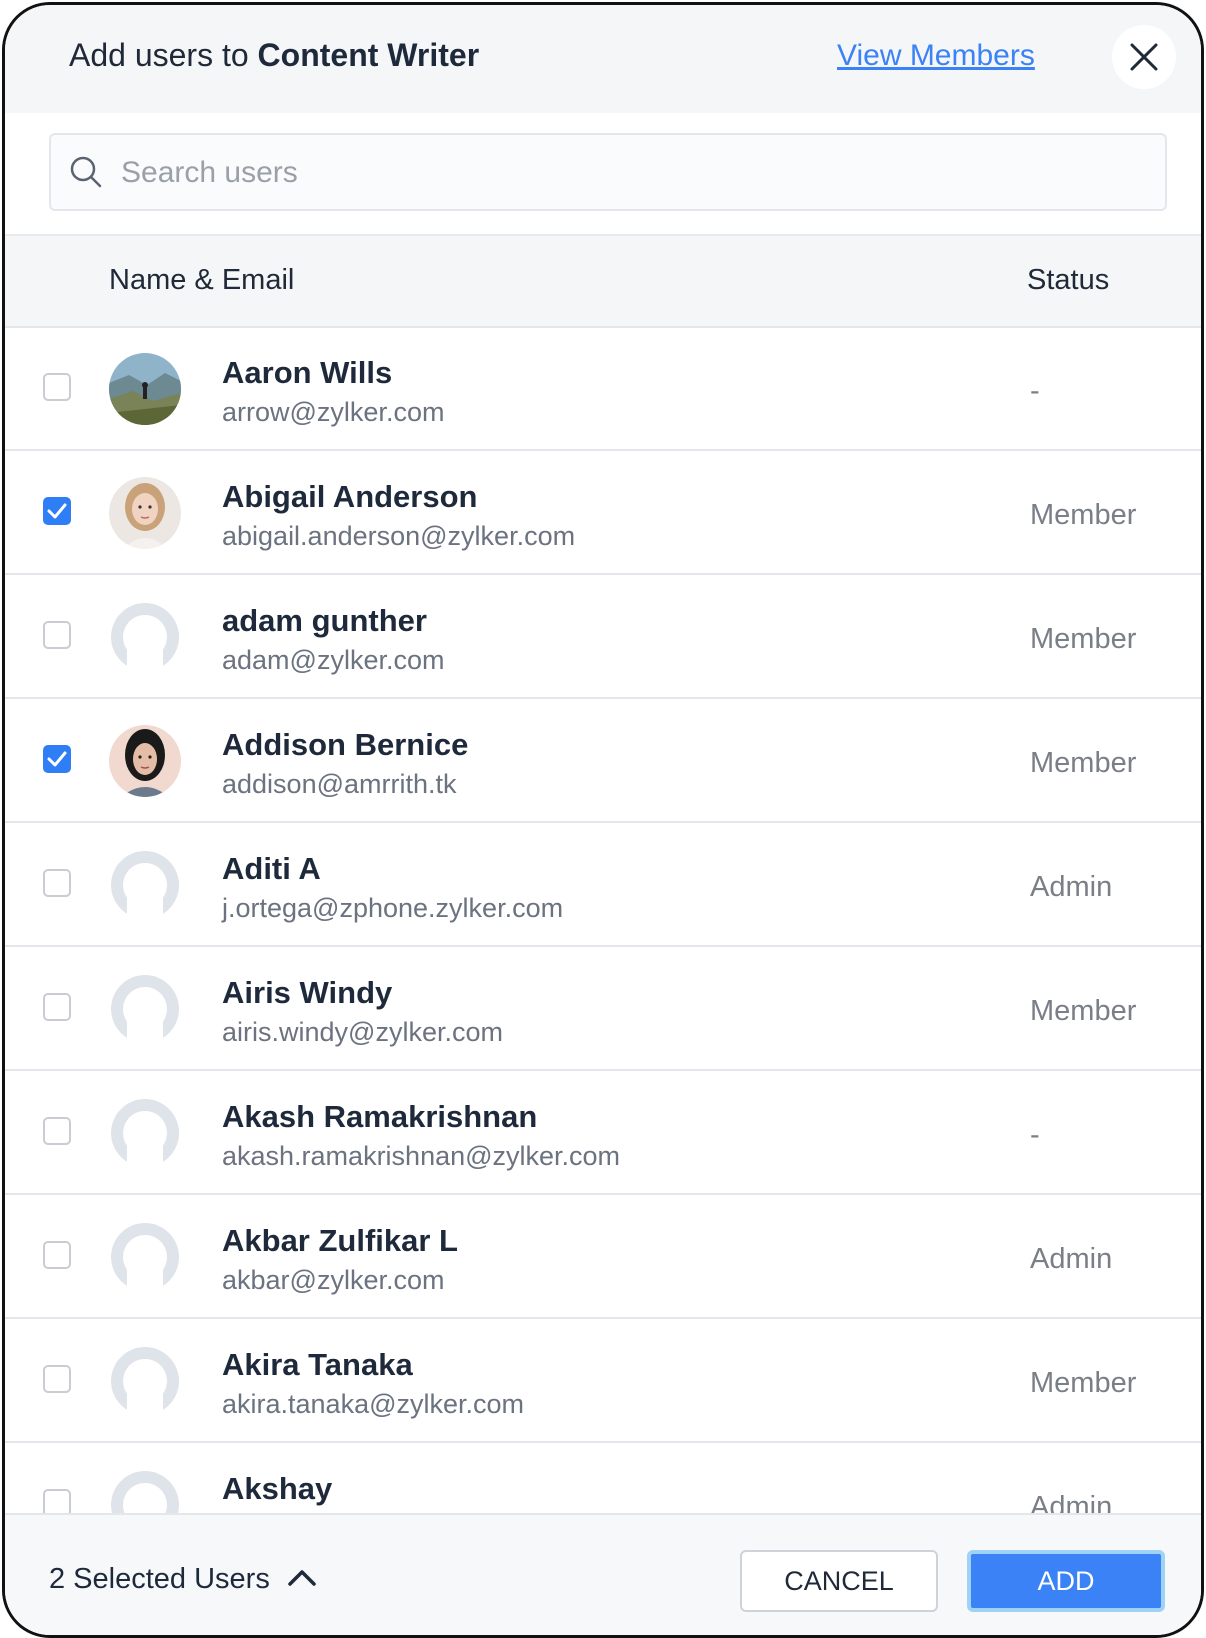  I want to click on user-email: abigail.anderson@zylker.com, so click(399, 536).